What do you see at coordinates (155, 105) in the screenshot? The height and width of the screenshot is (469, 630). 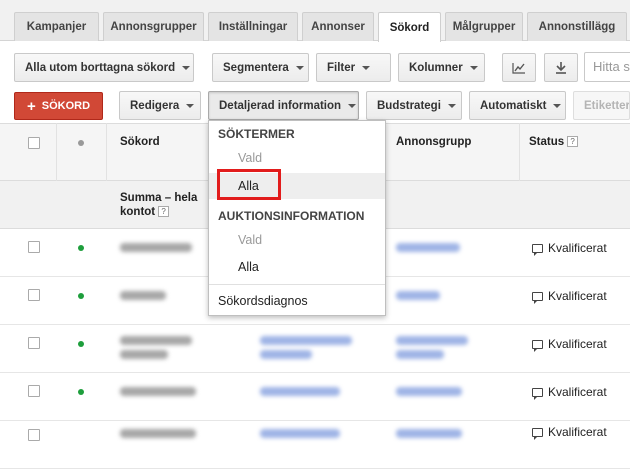 I see `edit-label: Redigera` at bounding box center [155, 105].